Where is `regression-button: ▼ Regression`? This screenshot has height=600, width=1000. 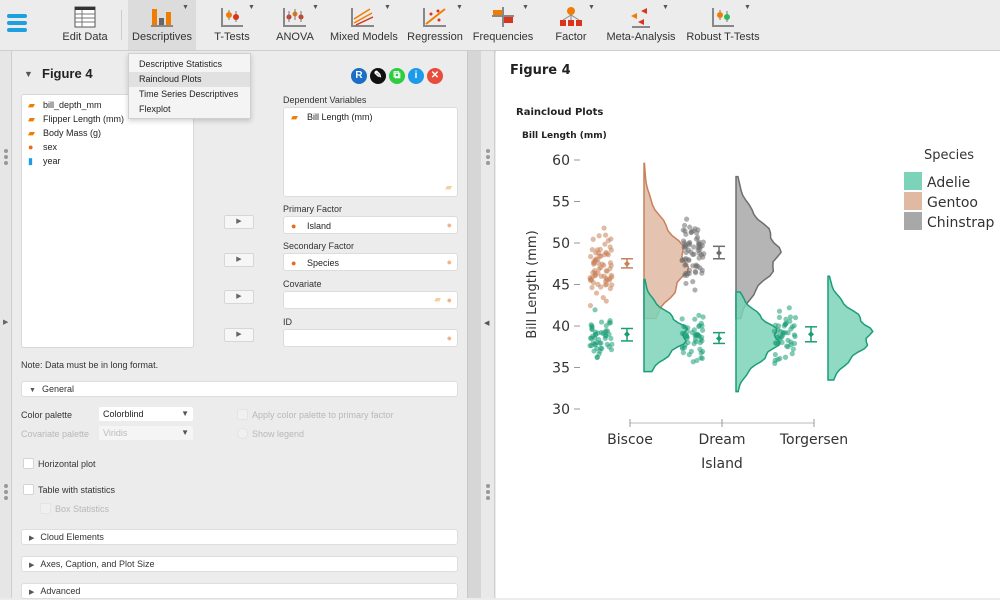
regression-button: ▼ Regression is located at coordinates (435, 25).